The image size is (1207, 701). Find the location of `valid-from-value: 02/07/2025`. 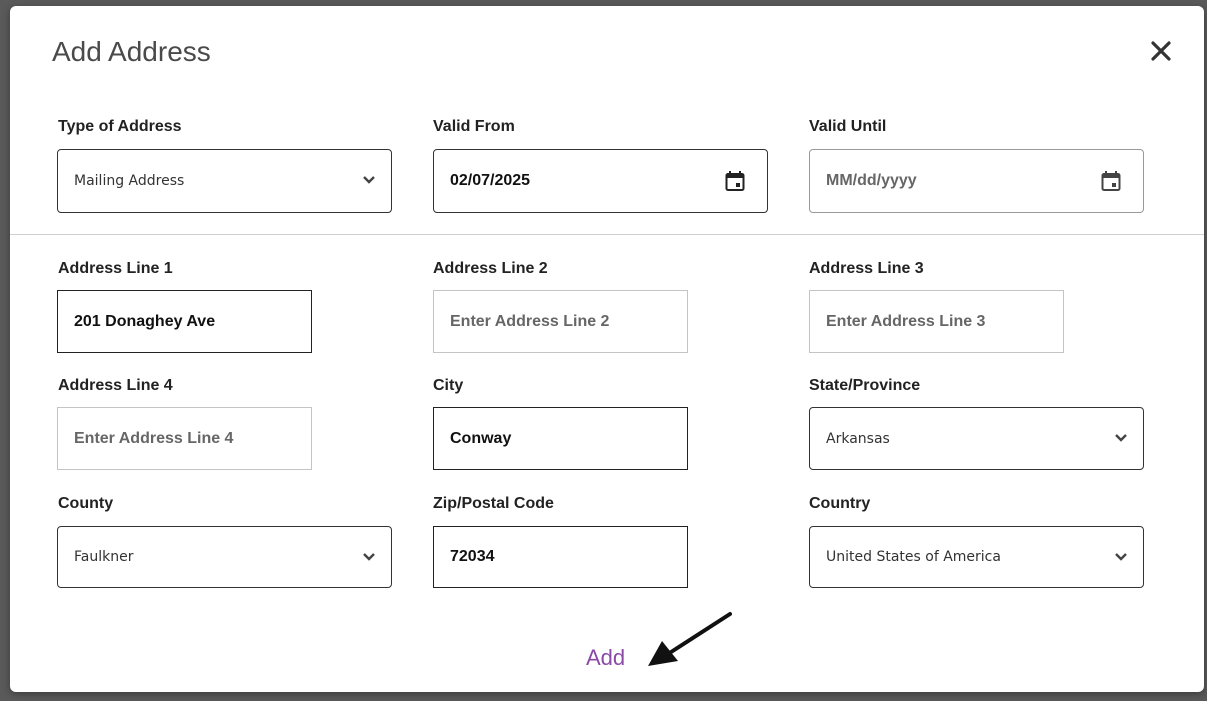

valid-from-value: 02/07/2025 is located at coordinates (490, 180).